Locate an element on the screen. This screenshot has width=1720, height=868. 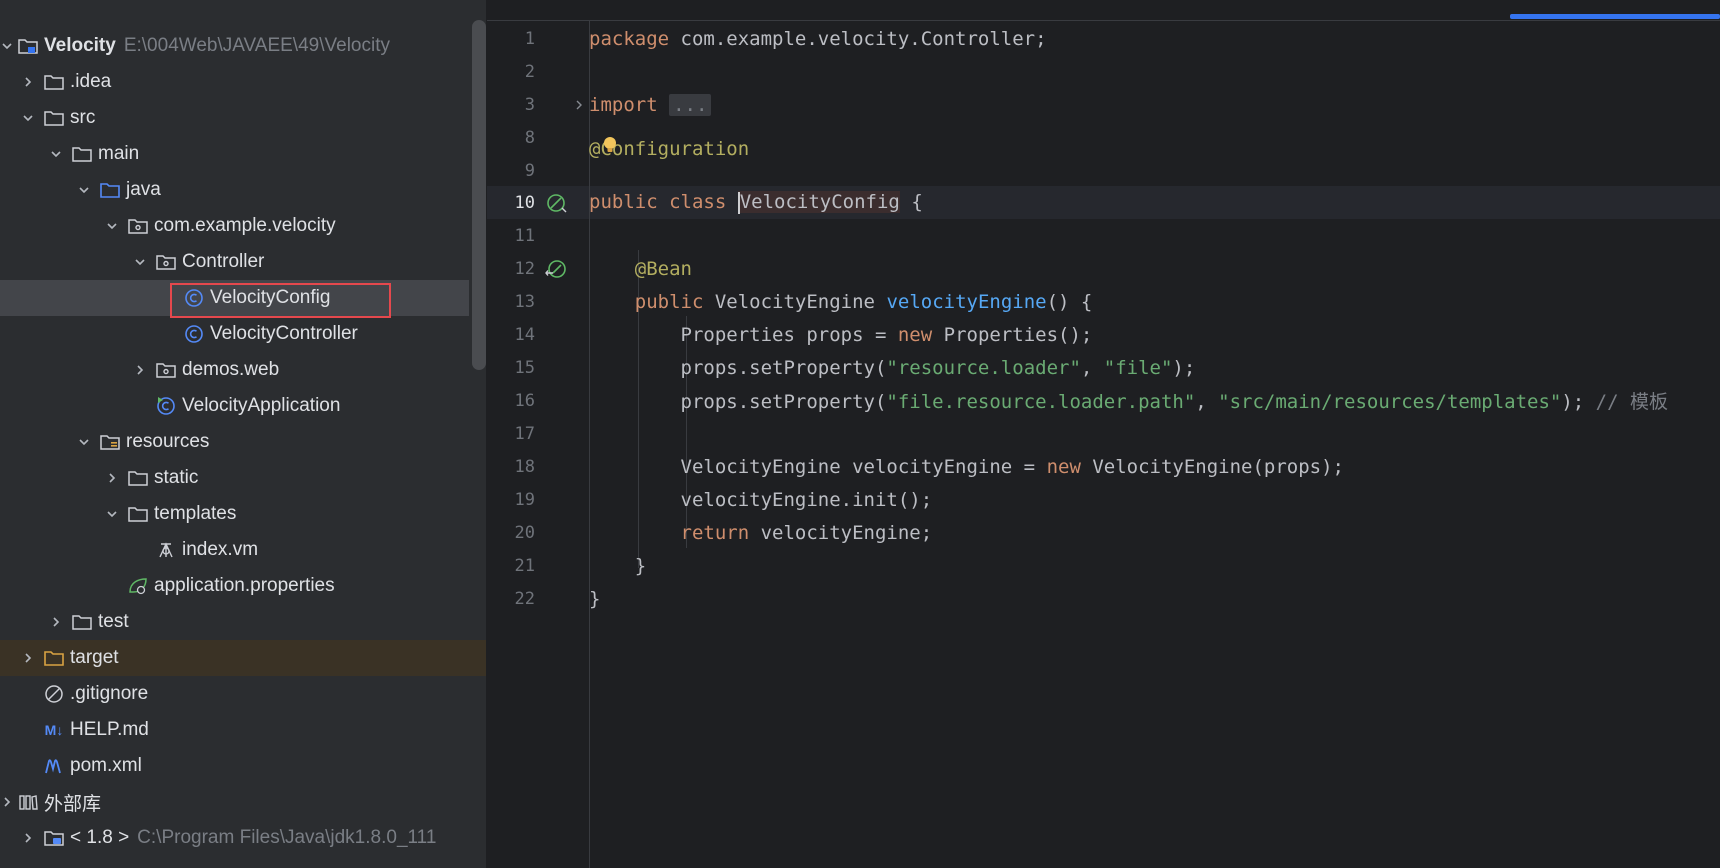
tree-item-external-libraries: 外部库 is located at coordinates (243, 802).